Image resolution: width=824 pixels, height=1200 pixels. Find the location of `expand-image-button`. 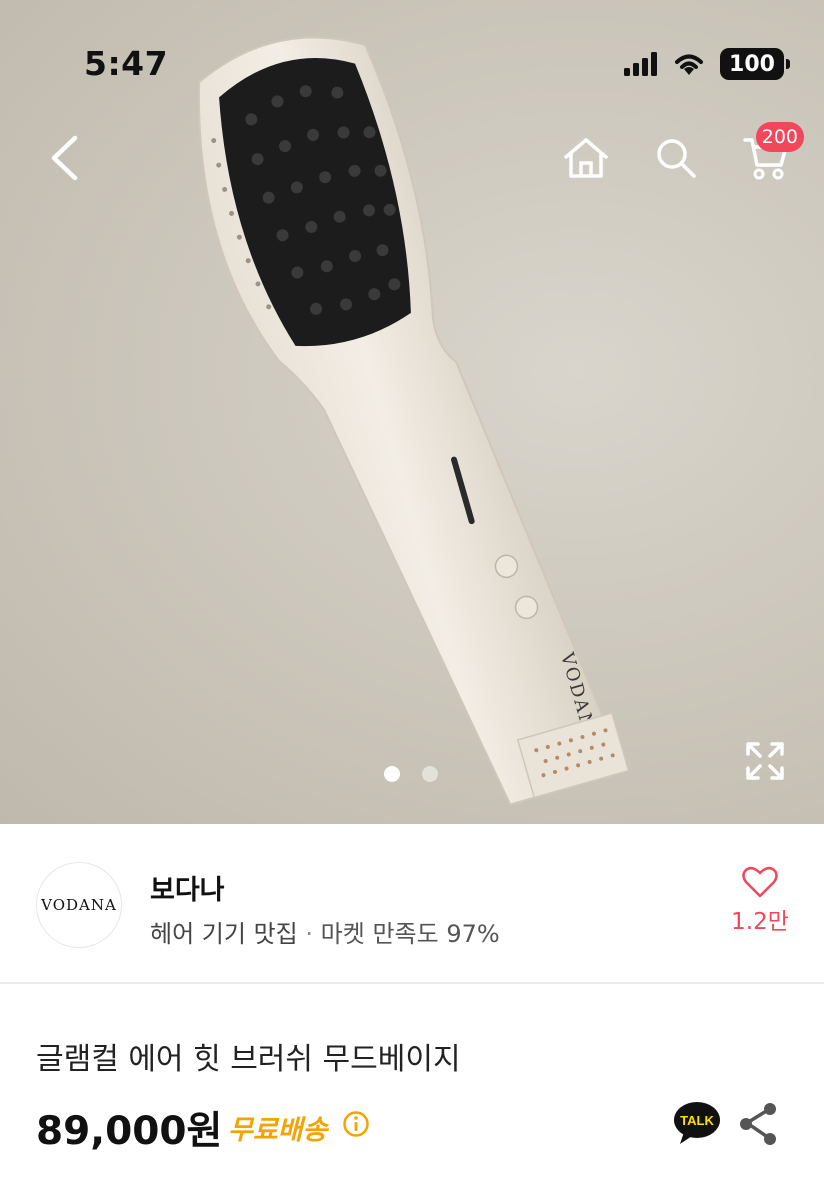

expand-image-button is located at coordinates (765, 761).